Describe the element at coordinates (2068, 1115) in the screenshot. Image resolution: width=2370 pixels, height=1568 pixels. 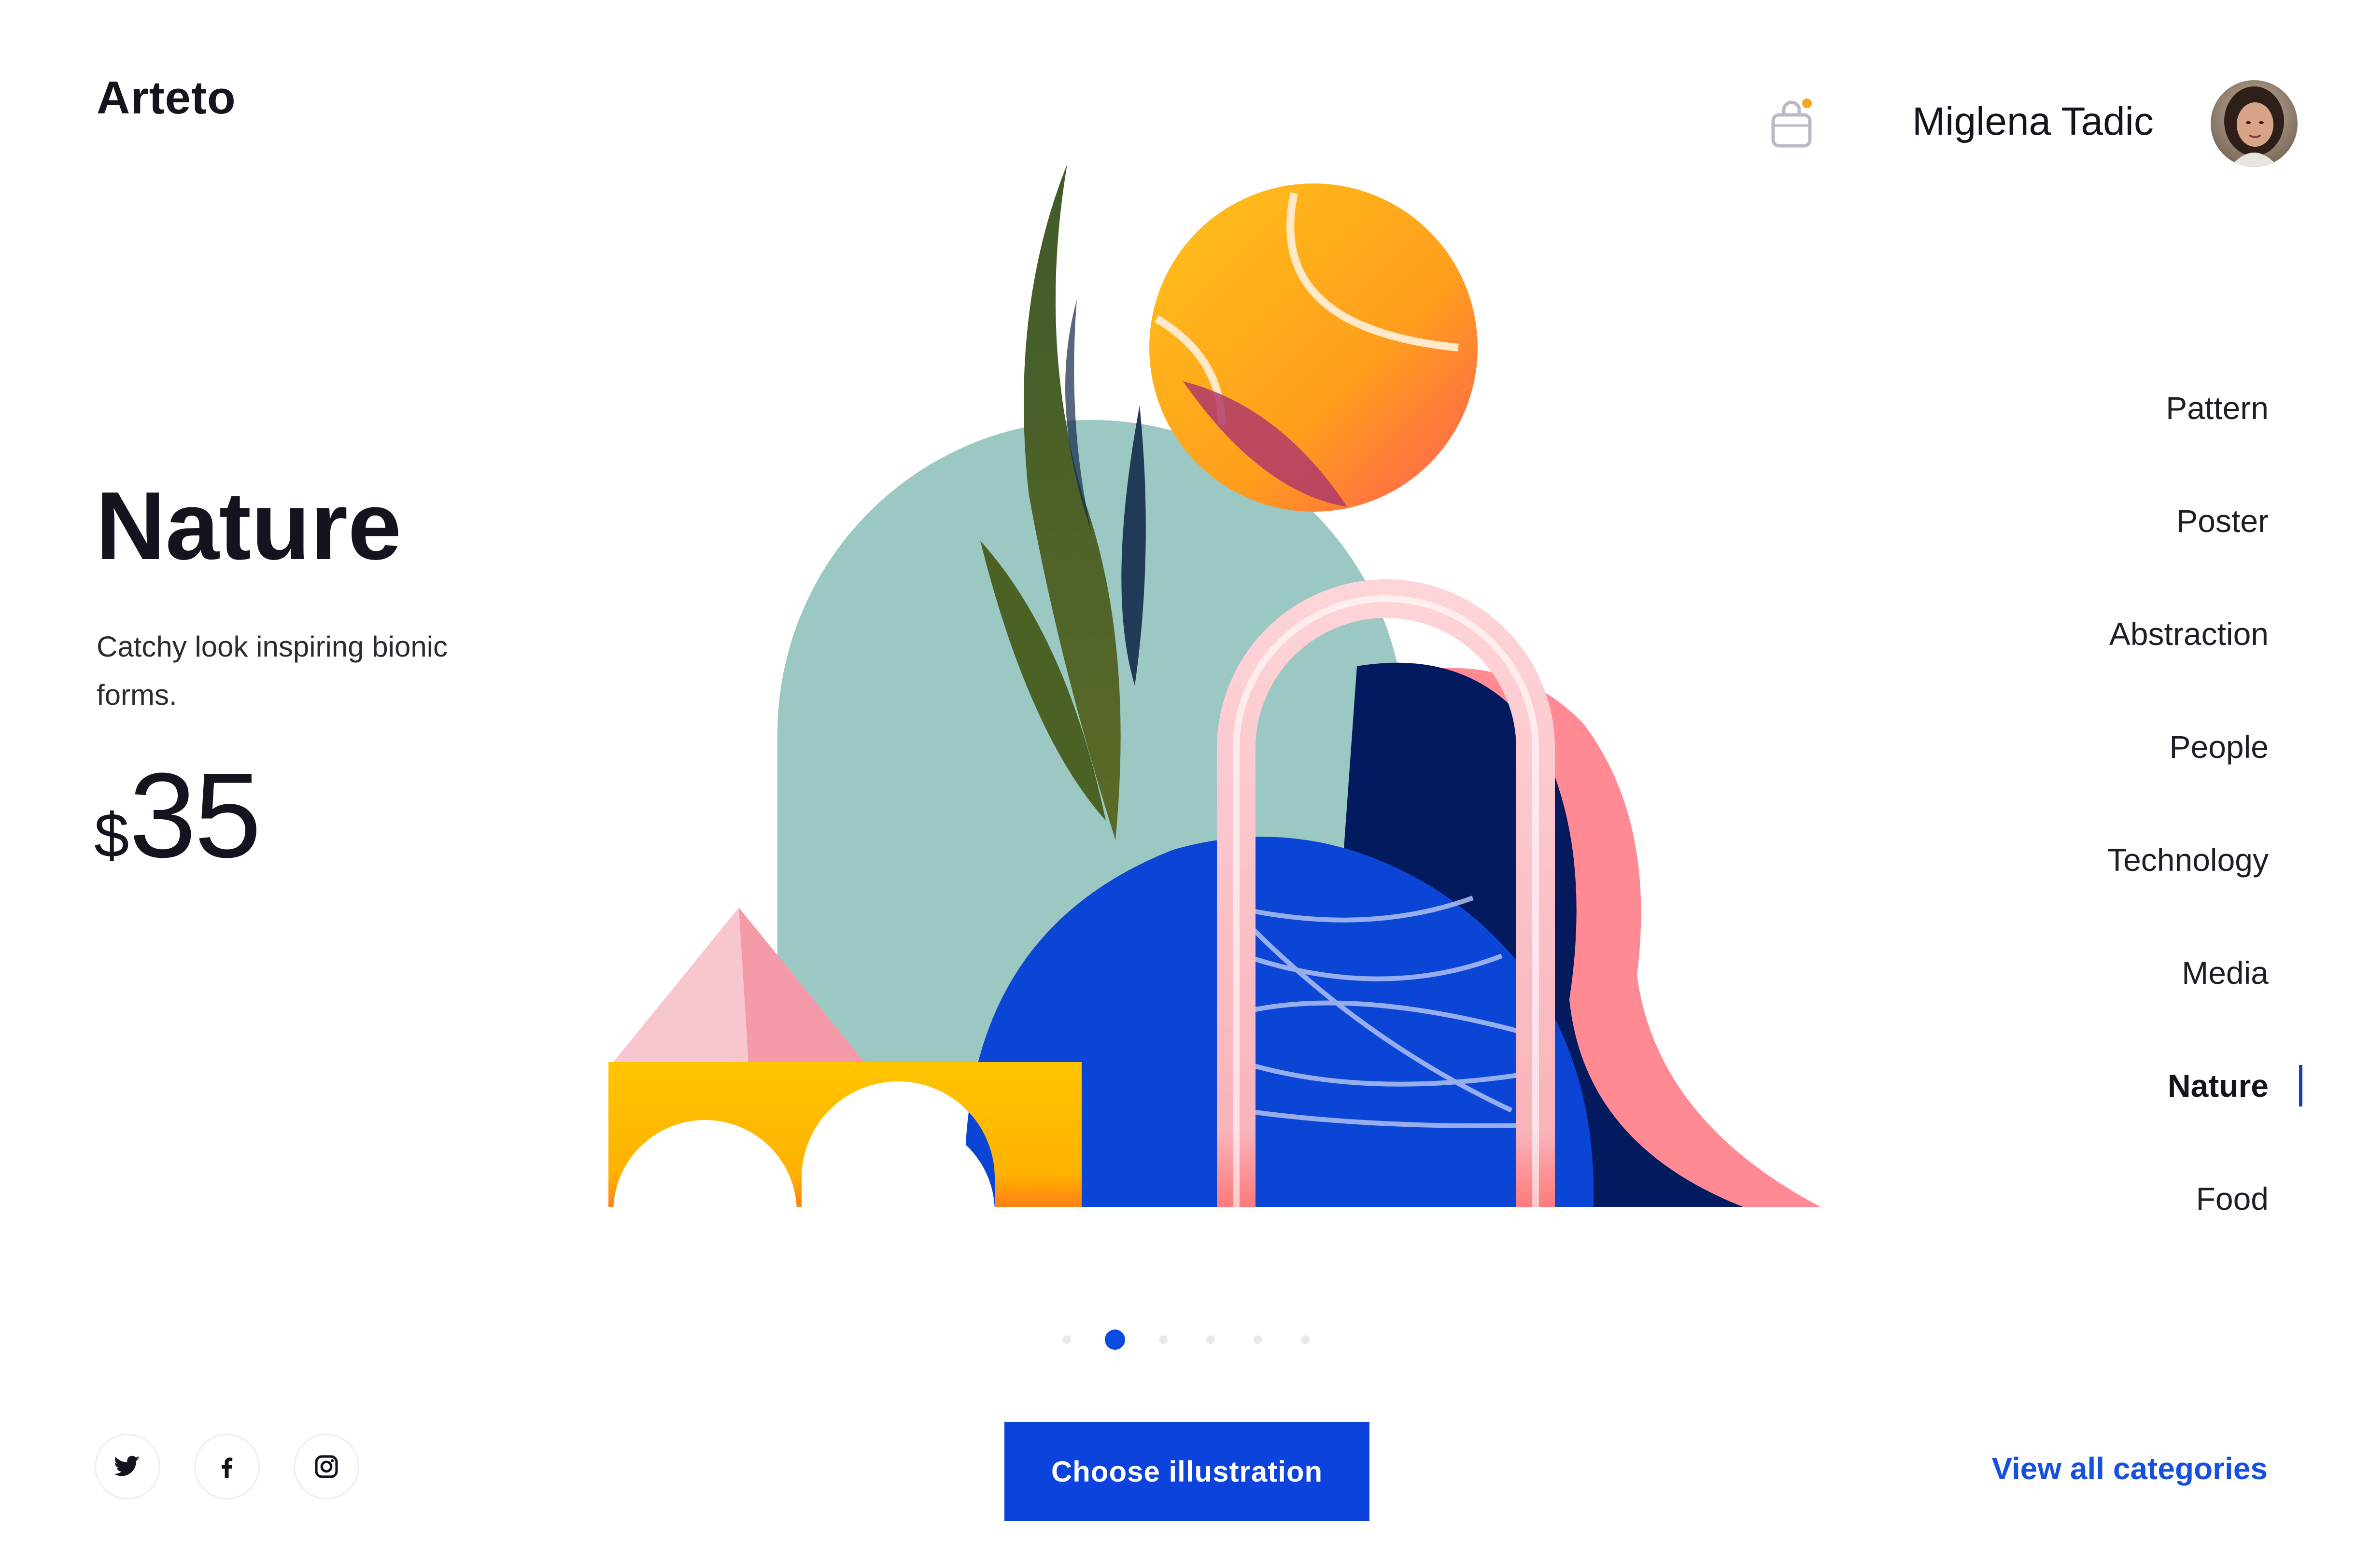
I see `category-item-nature: Nature` at that location.